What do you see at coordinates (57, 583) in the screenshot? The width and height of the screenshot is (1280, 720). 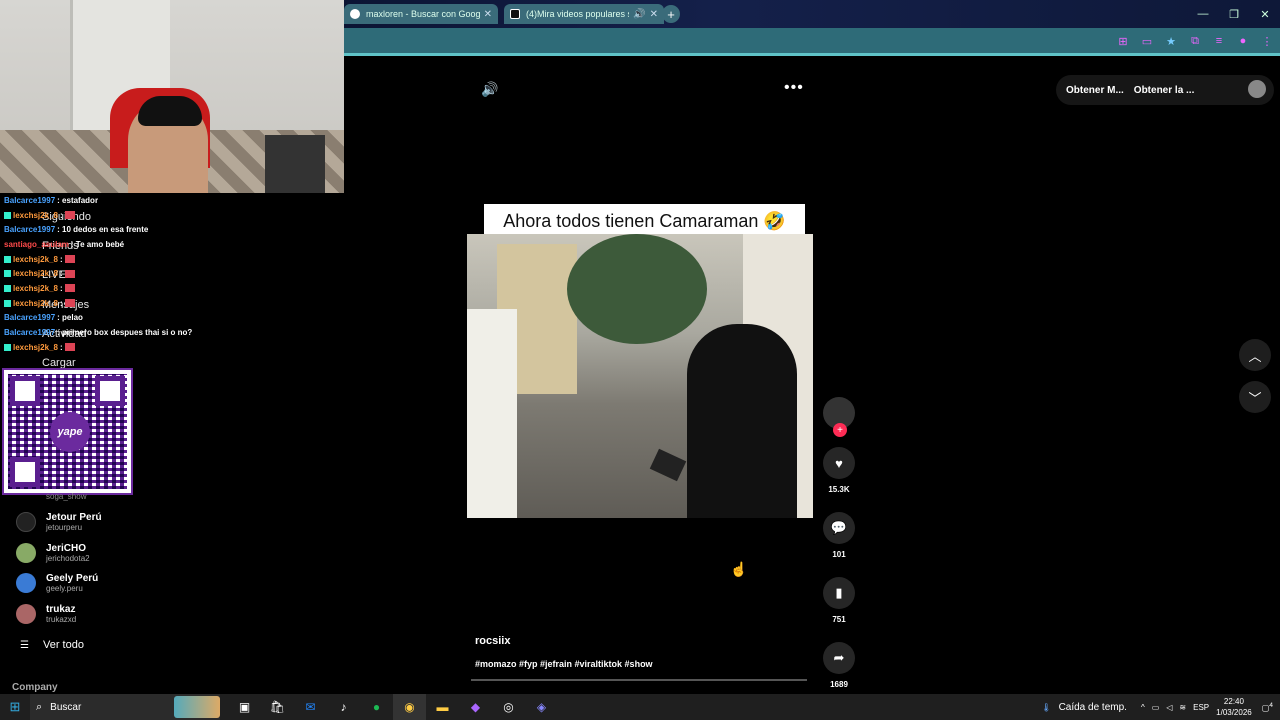 I see `suggested-account: Geely Perú geely.peru` at bounding box center [57, 583].